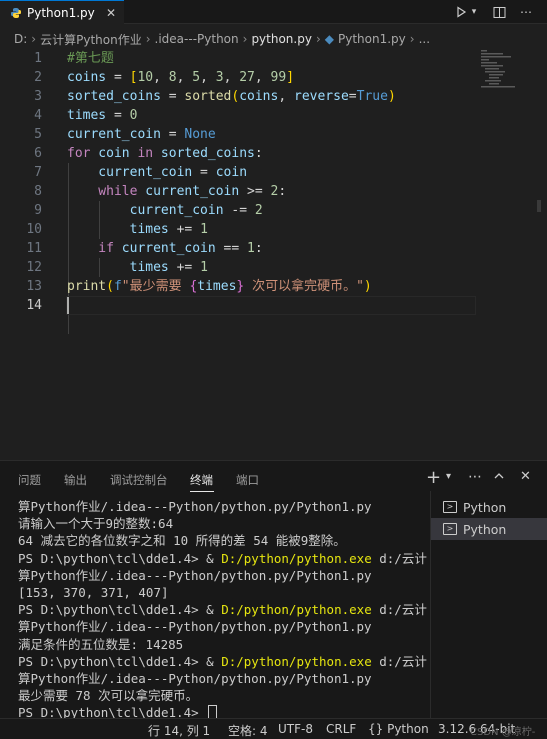 The image size is (547, 739). I want to click on tab-debug-console: 调试控制台, so click(139, 480).